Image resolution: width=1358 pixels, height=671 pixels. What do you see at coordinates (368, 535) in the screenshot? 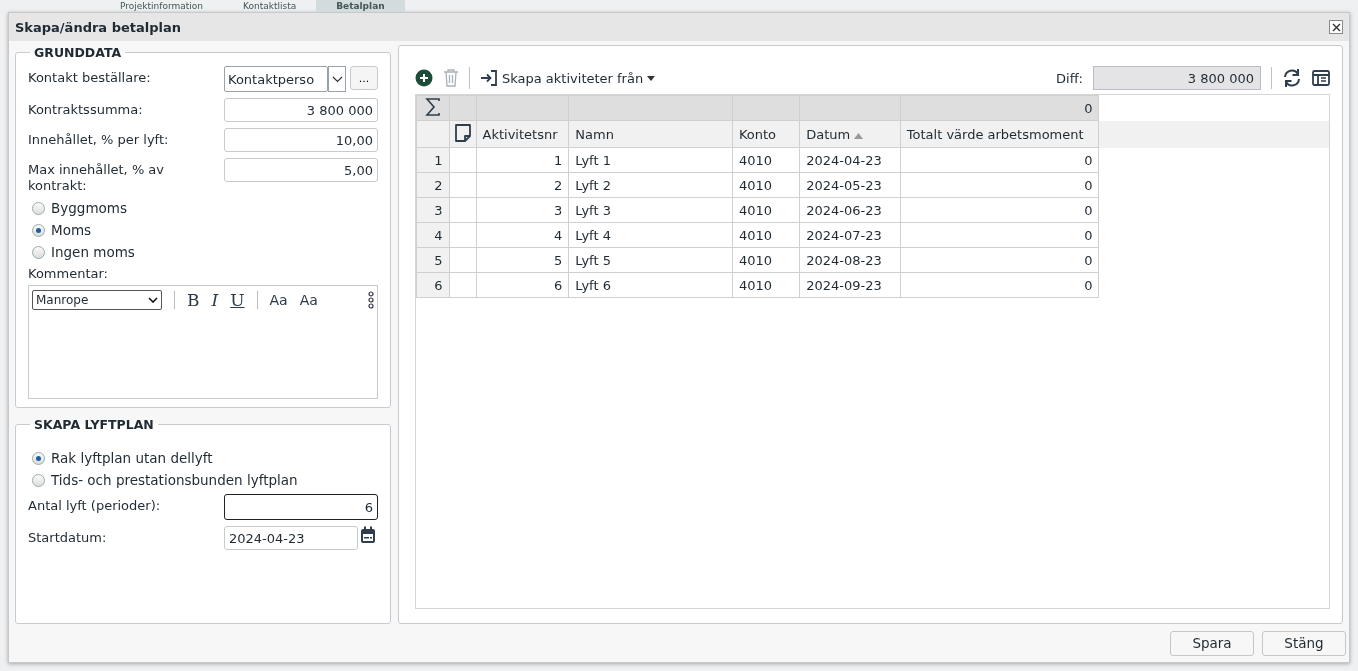
I see `calendar-icon` at bounding box center [368, 535].